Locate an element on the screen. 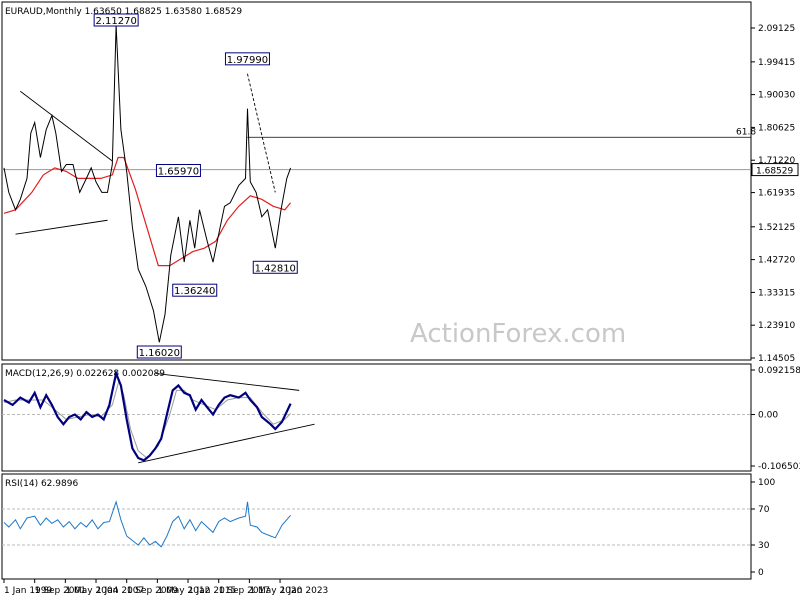 The width and height of the screenshot is (800, 600). rsi-tick-label: 0 is located at coordinates (761, 573).